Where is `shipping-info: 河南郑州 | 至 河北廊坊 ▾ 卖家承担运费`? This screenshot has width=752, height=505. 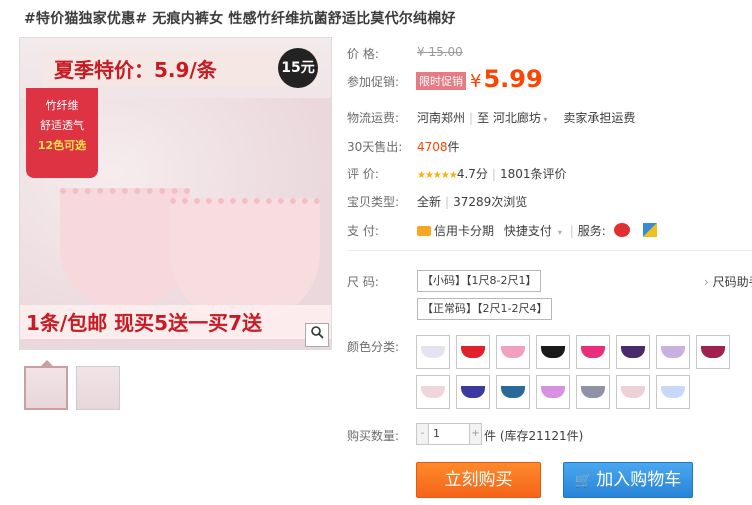
shipping-info: 河南郑州 | 至 河北廊坊 ▾ 卖家承担运费 is located at coordinates (526, 118).